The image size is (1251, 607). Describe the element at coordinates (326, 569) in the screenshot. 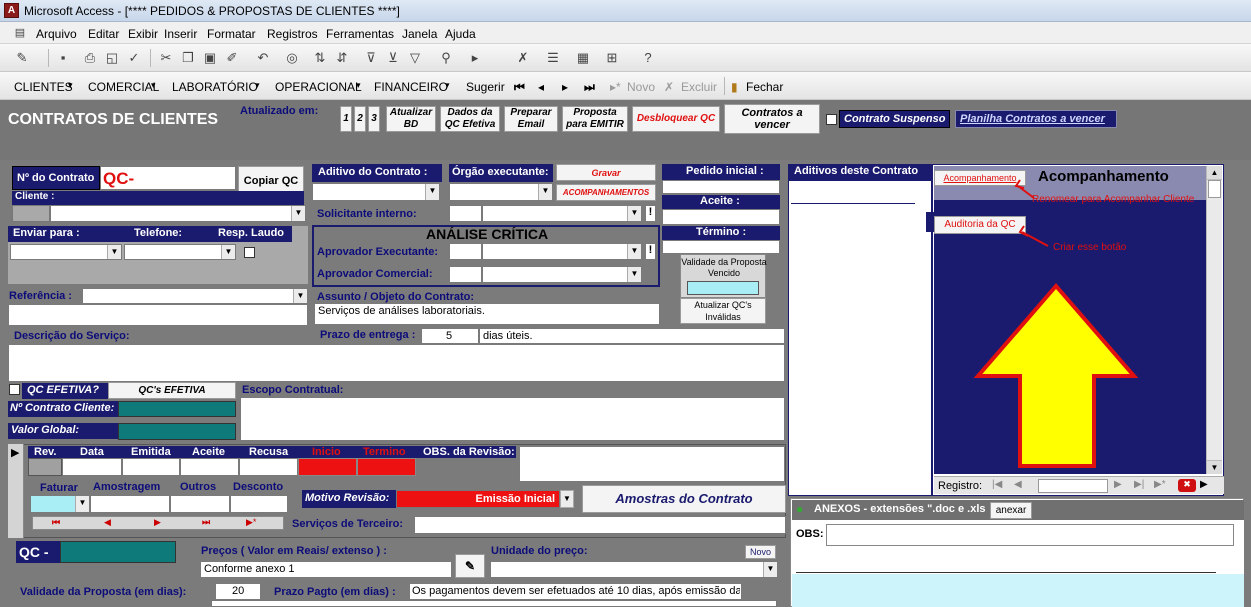

I see `precos-field: Conforme anexo 1` at that location.